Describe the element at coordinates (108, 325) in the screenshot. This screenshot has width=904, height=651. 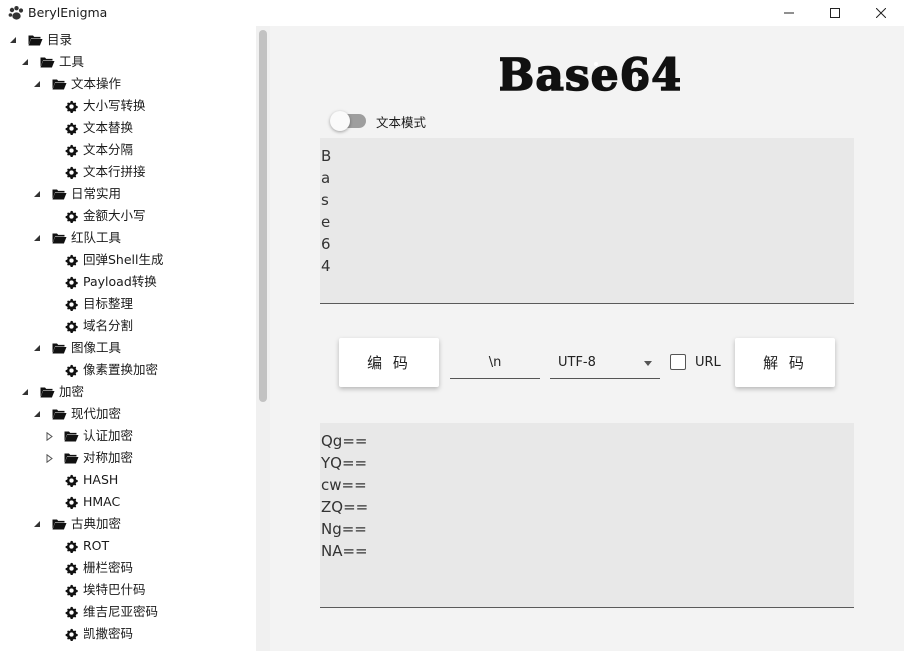
I see `sidebar-item-label: 域名分割` at that location.